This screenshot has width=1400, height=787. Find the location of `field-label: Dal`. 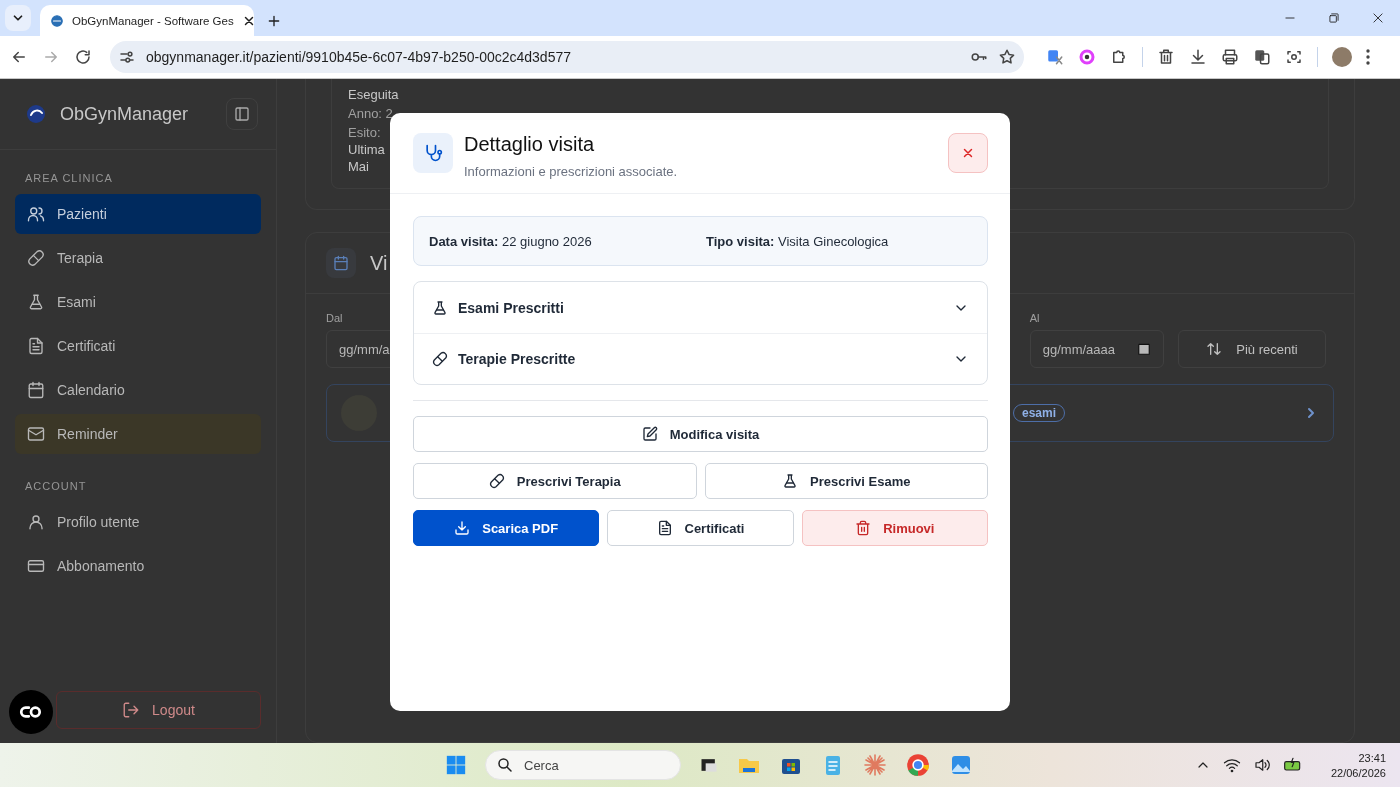

field-label: Dal is located at coordinates (335, 318).